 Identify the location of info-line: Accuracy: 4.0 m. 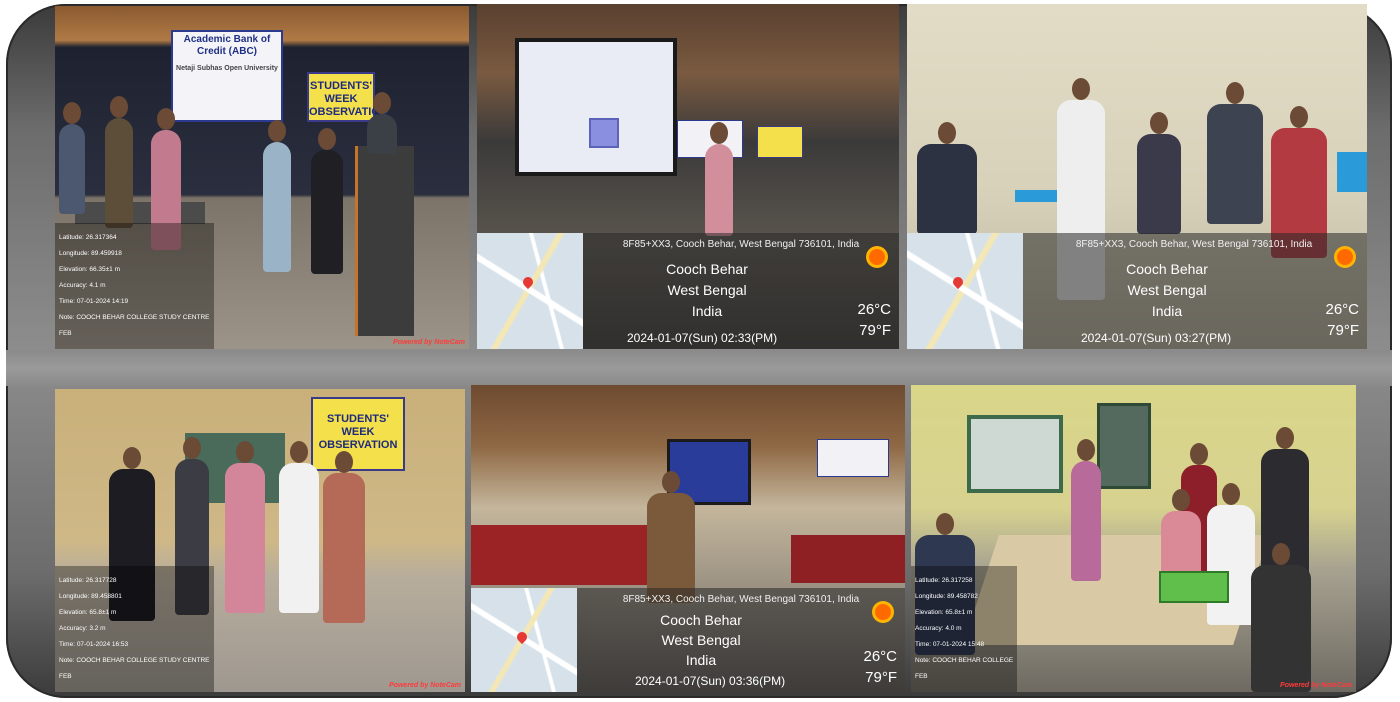
(938, 628).